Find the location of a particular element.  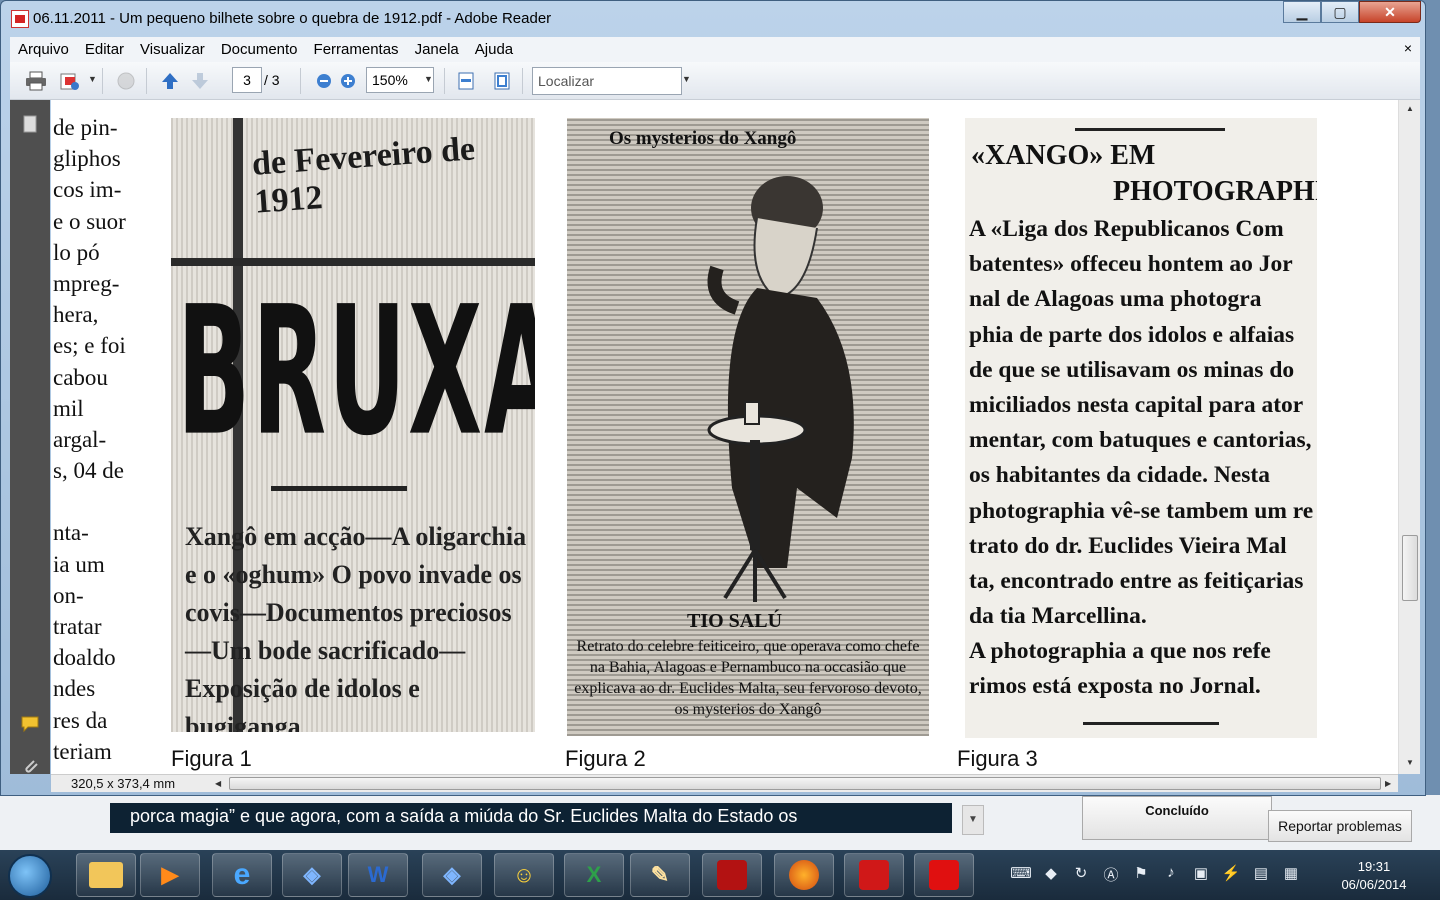

menu-ajuda: Ajuda is located at coordinates (494, 49).